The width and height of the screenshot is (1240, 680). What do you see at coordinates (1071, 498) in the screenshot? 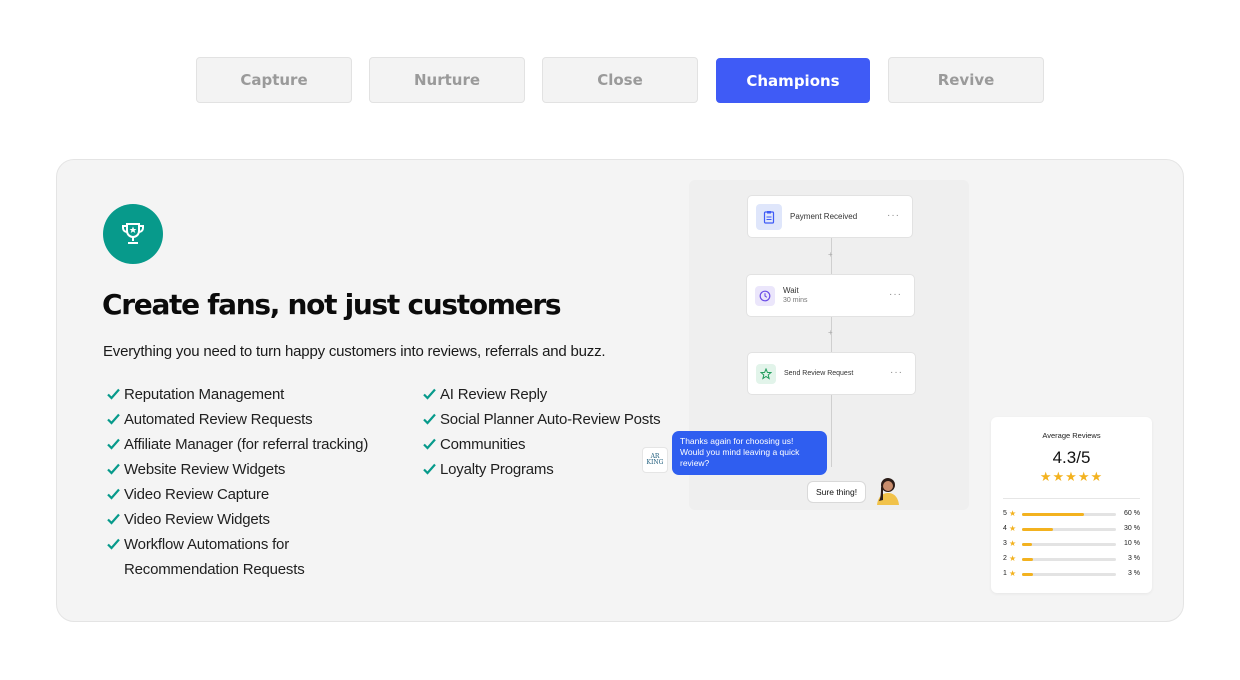
I see `divider` at bounding box center [1071, 498].